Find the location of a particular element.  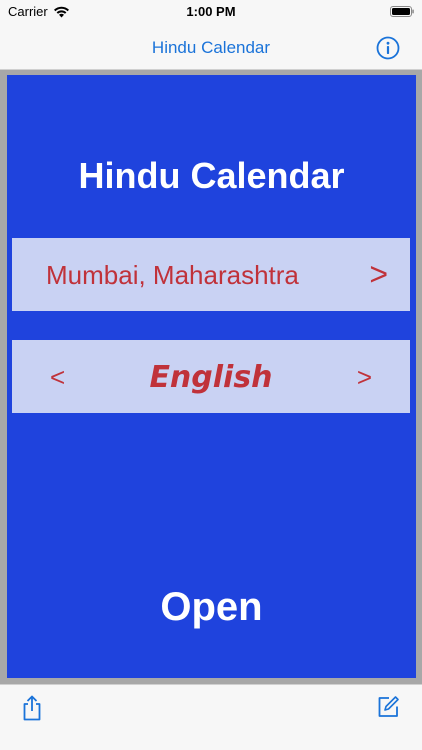

location-label: Mumbai, Maharashtra is located at coordinates (172, 275).